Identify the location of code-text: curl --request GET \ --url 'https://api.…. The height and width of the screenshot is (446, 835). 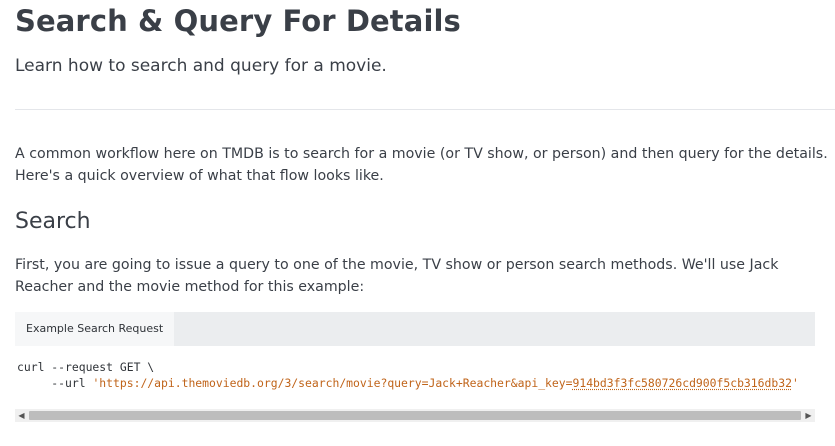
(408, 375).